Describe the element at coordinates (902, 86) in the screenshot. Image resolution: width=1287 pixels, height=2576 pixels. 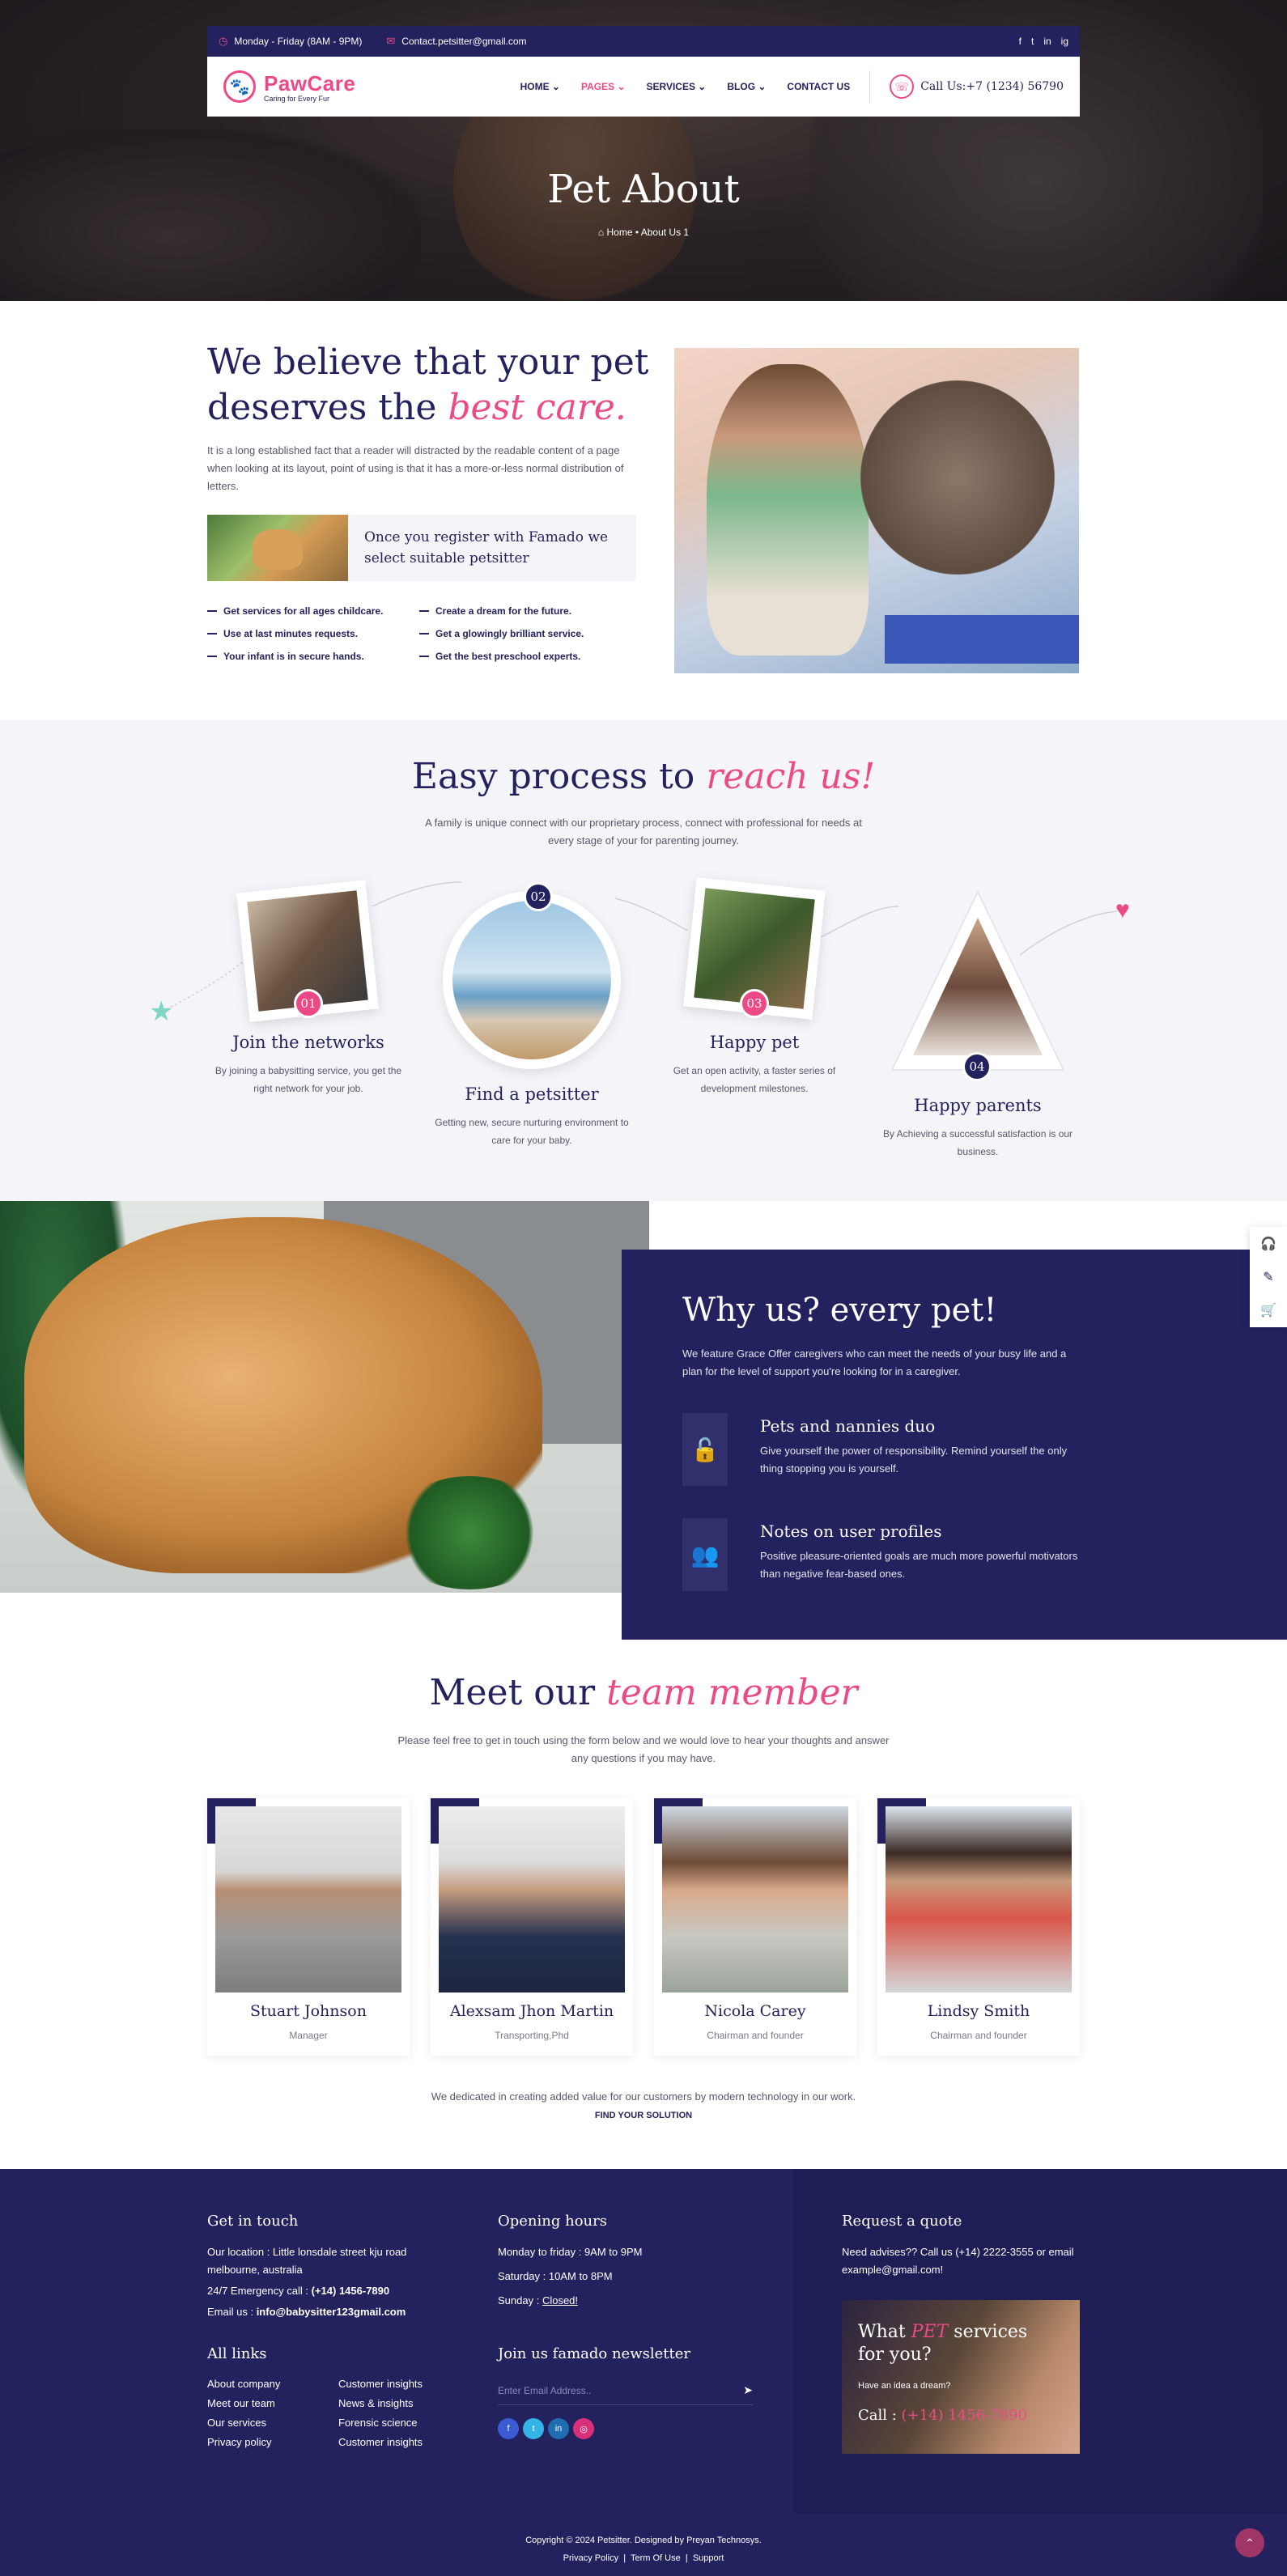
I see `headset-icon: ☏` at that location.